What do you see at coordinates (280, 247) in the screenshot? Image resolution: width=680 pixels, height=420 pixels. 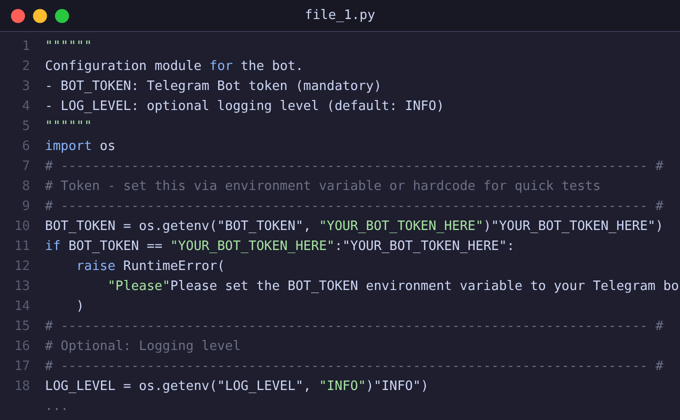 I see `code-line: if BOT_TOKEN == "YOUR_BOT_TOKEN_HERE":"YOUR_BOT_TOKEN_HERE":` at bounding box center [280, 247].